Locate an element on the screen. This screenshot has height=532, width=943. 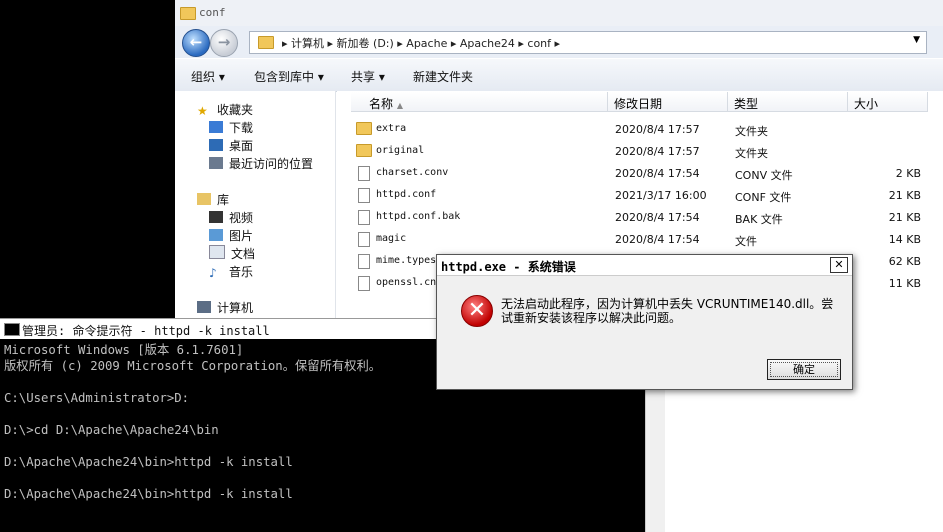
back-button: ← is located at coordinates (196, 43).